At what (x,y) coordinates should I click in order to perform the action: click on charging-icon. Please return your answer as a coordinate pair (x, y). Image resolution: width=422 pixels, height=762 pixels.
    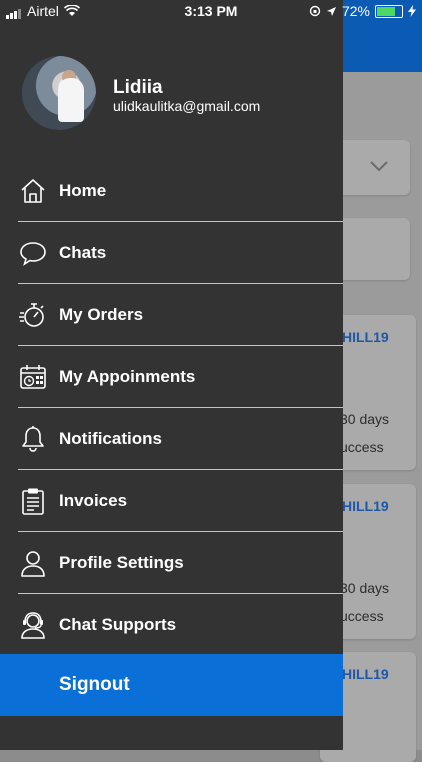
    Looking at the image, I should click on (412, 11).